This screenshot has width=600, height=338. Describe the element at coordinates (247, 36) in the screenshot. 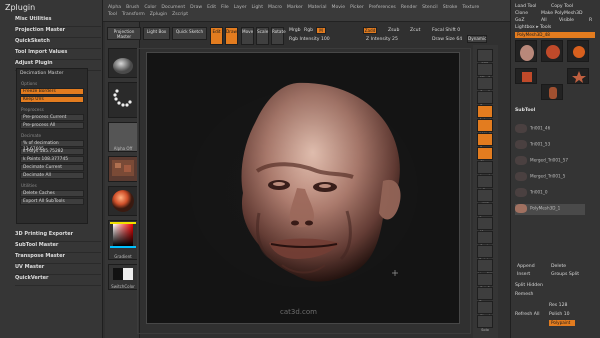

I see `move-button: Move` at that location.